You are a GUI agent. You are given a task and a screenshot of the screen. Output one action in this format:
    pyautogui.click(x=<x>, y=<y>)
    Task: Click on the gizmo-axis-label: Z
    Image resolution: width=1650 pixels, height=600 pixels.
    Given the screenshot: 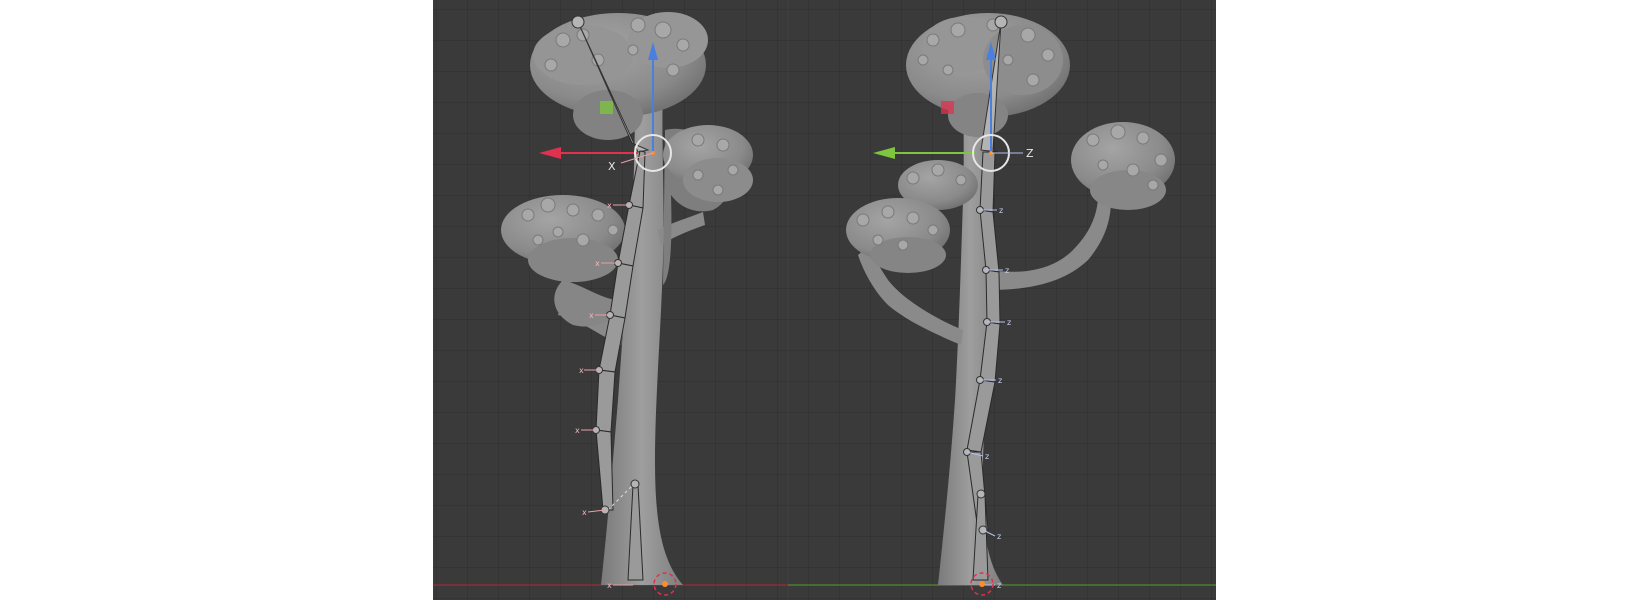 What is the action you would take?
    pyautogui.click(x=1030, y=153)
    